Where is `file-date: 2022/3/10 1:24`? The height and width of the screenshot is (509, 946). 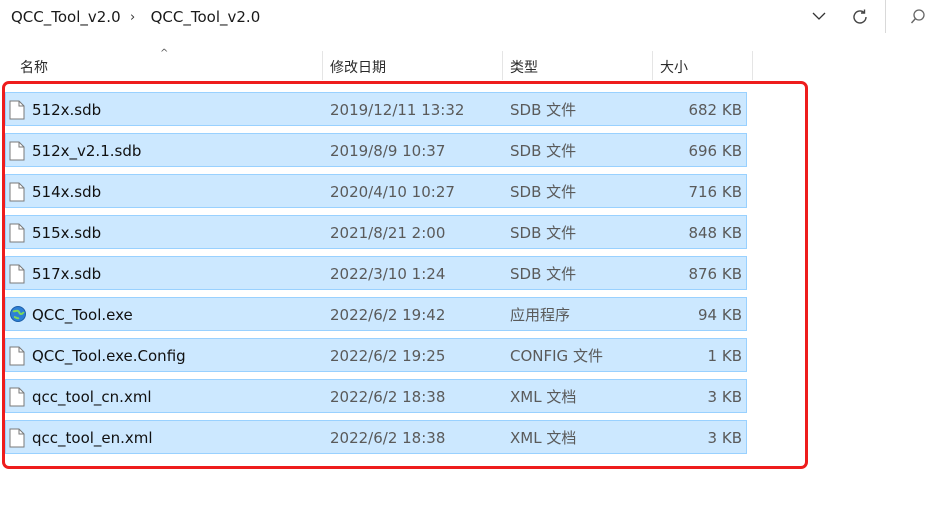 file-date: 2022/3/10 1:24 is located at coordinates (388, 274).